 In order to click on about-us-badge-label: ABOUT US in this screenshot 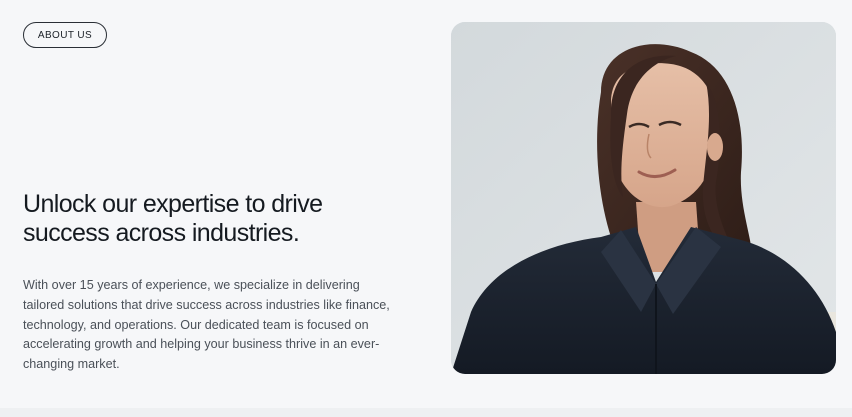, I will do `click(65, 35)`.